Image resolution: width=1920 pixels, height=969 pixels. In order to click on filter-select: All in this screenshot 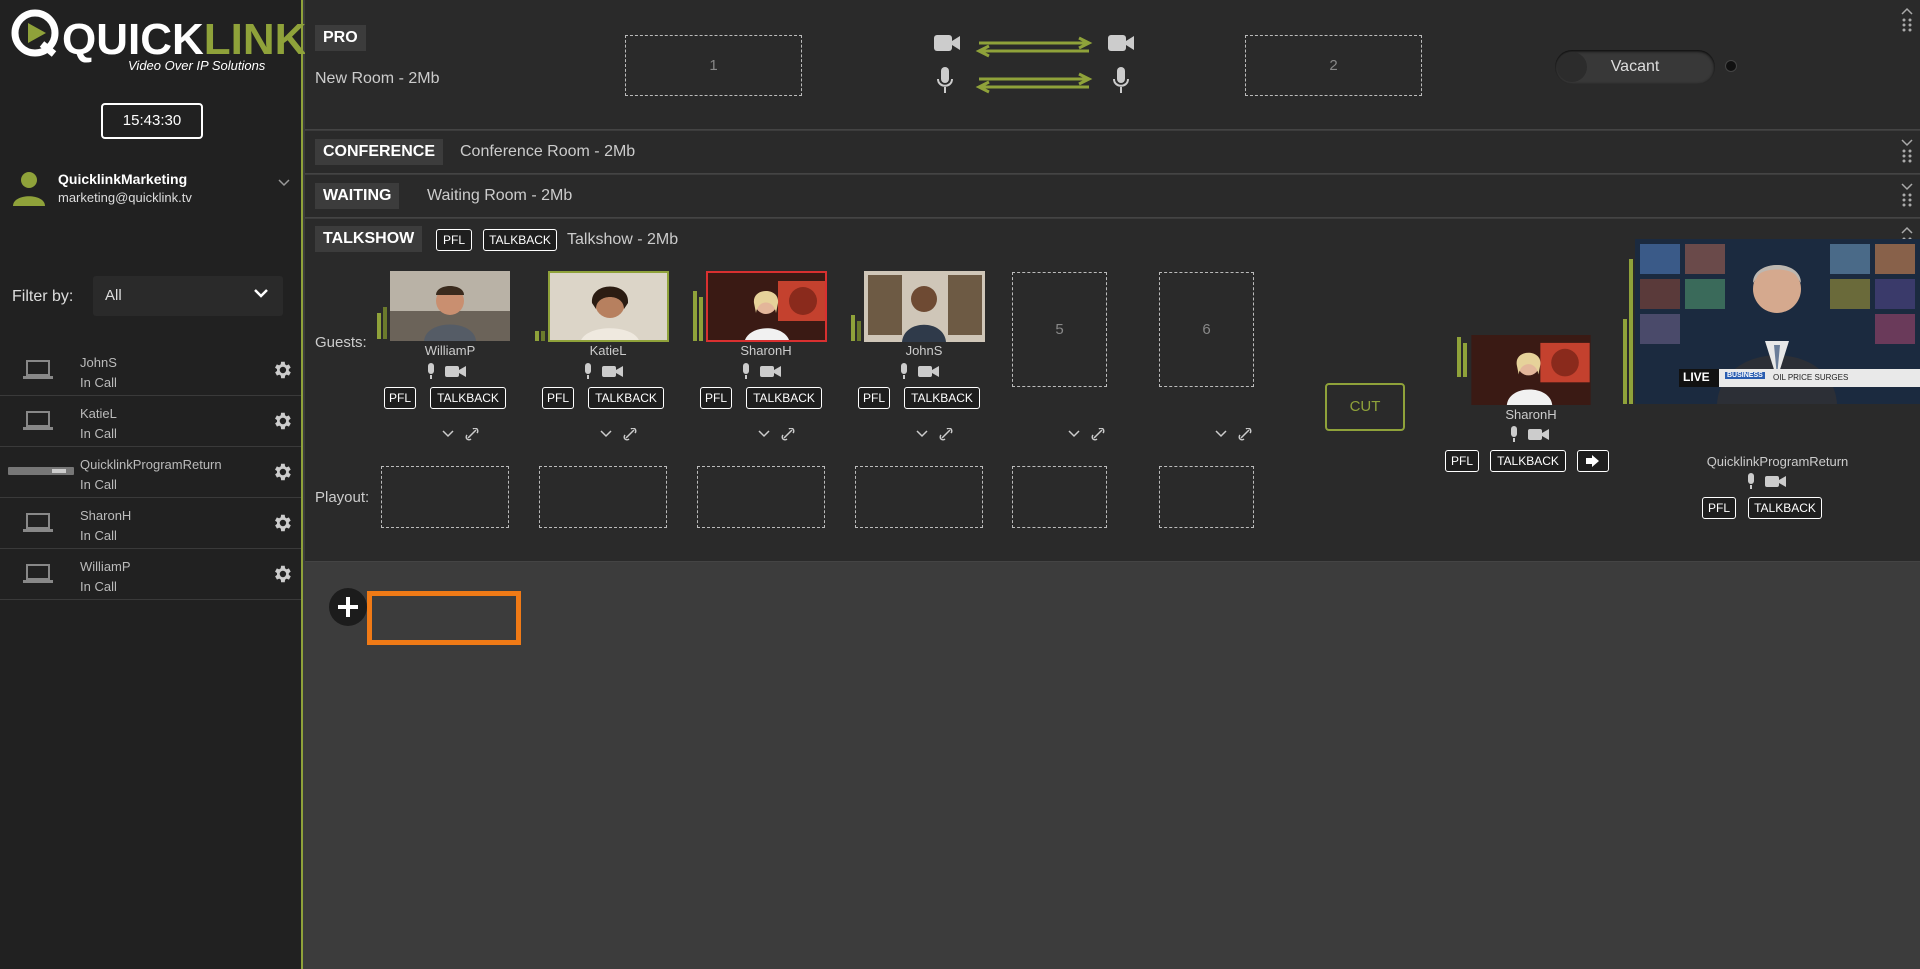, I will do `click(188, 296)`.